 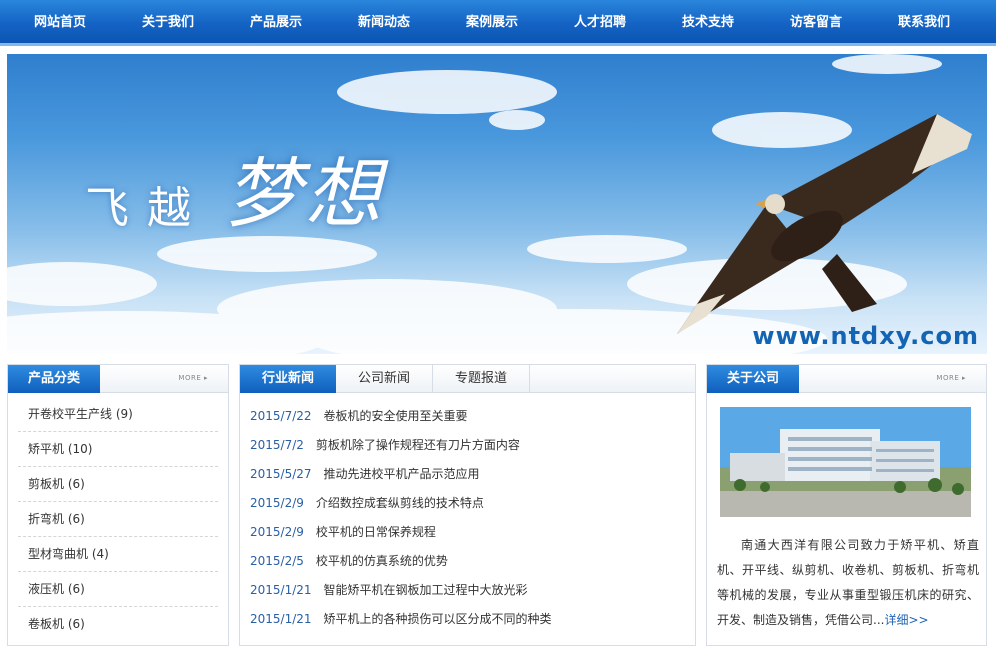 I want to click on news-item: 2015/2/9 介绍数控成套纵剪线的技术特点, so click(x=472, y=503).